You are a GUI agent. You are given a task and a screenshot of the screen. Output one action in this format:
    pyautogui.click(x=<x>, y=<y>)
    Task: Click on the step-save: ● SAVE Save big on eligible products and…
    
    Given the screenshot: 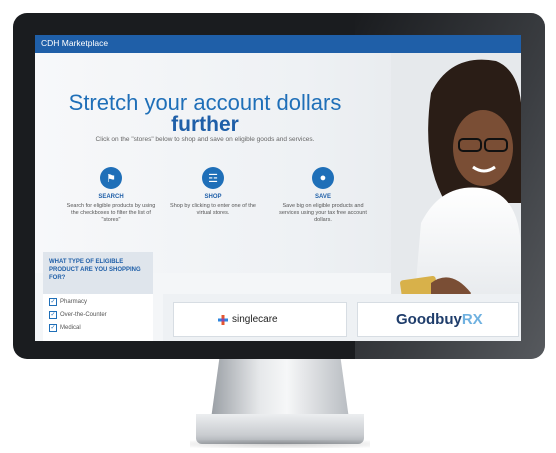 What is the action you would take?
    pyautogui.click(x=323, y=195)
    